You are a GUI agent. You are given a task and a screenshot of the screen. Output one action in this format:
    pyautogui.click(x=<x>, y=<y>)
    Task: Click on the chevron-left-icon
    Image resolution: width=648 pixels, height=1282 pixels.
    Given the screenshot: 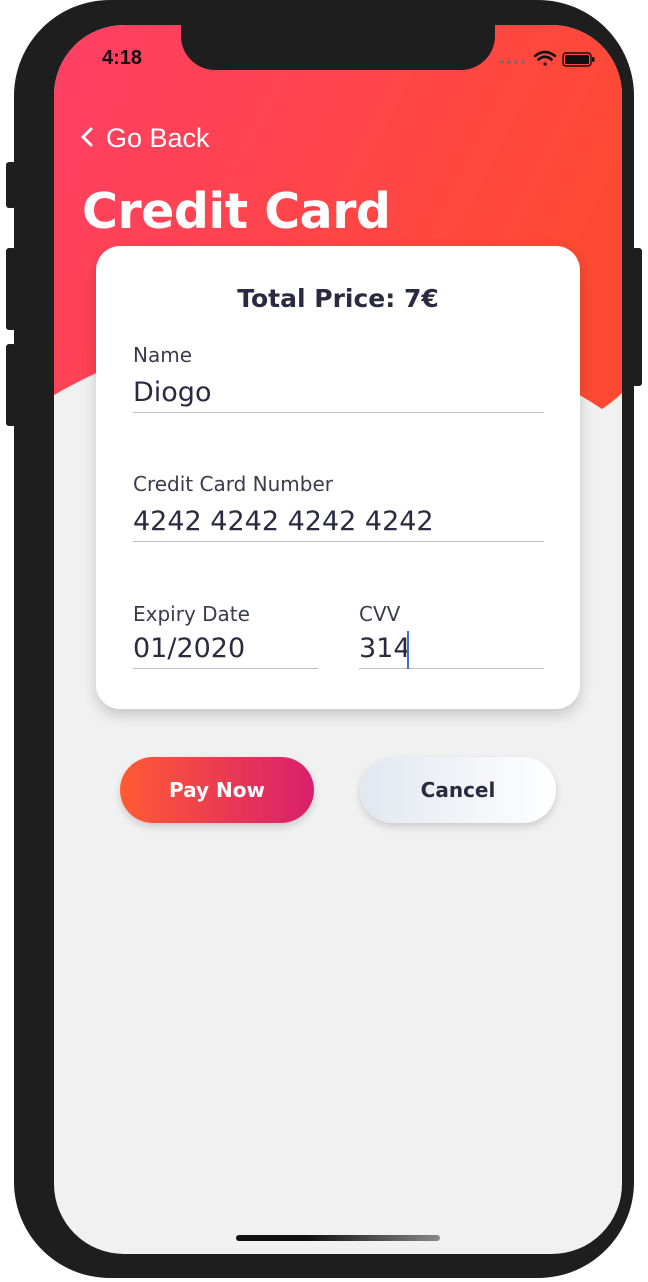 What is the action you would take?
    pyautogui.click(x=87, y=139)
    